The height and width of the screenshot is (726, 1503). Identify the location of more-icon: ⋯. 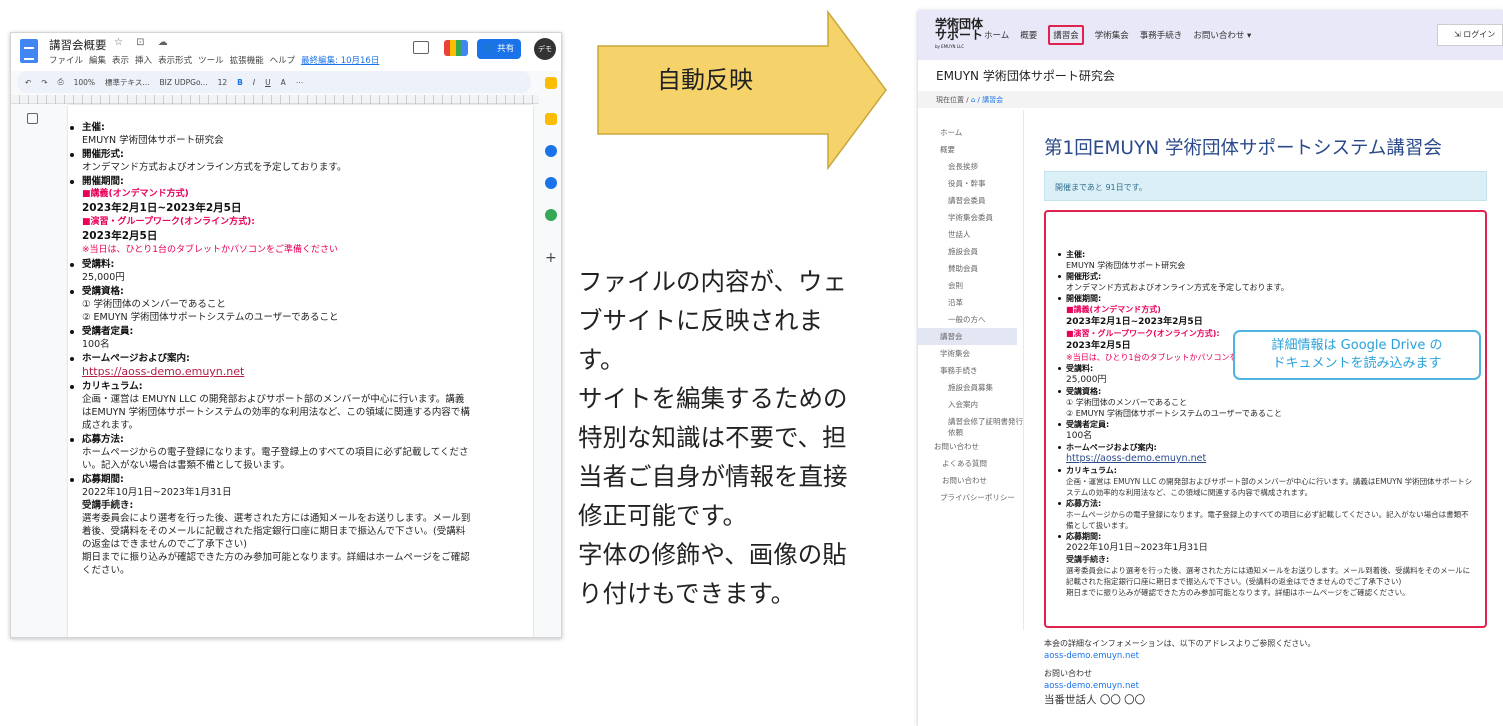
(300, 82).